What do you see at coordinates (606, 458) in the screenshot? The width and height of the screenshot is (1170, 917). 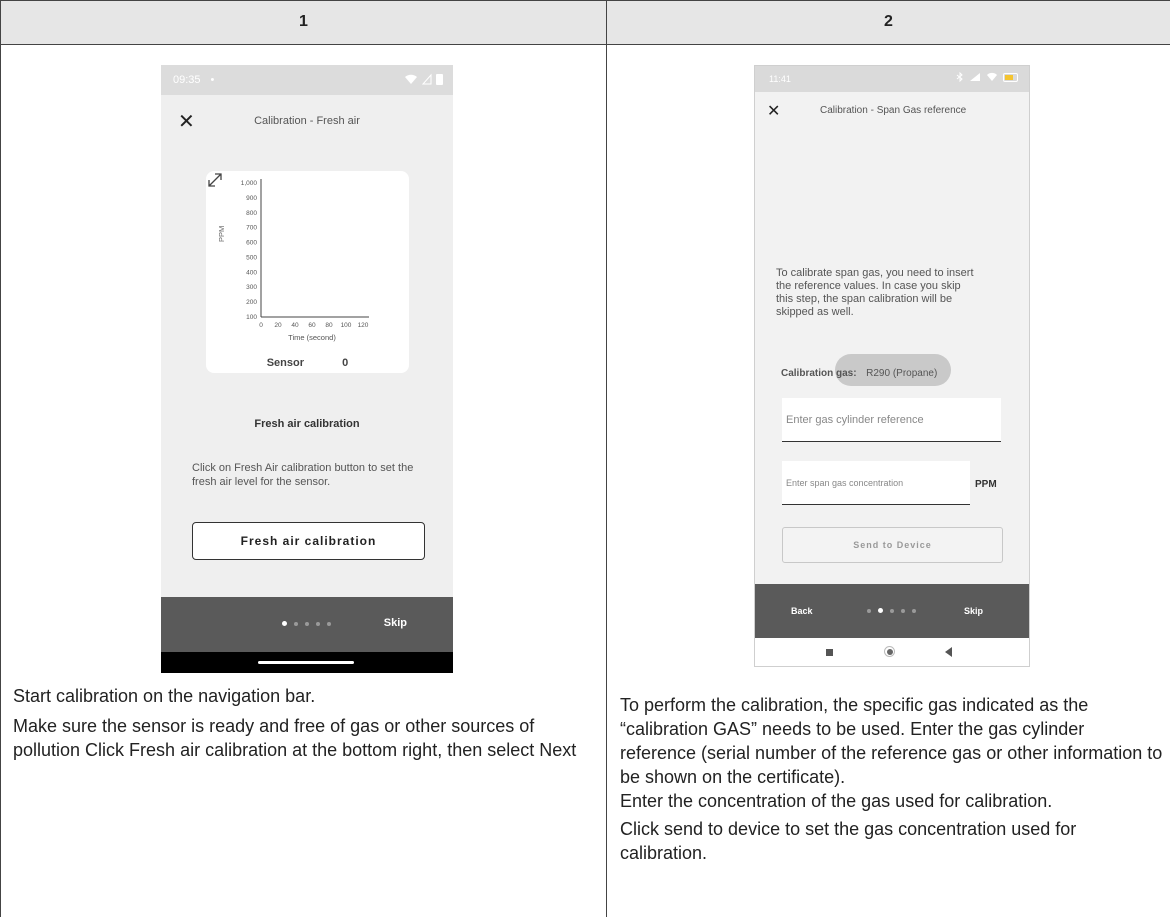 I see `table-column-divider` at bounding box center [606, 458].